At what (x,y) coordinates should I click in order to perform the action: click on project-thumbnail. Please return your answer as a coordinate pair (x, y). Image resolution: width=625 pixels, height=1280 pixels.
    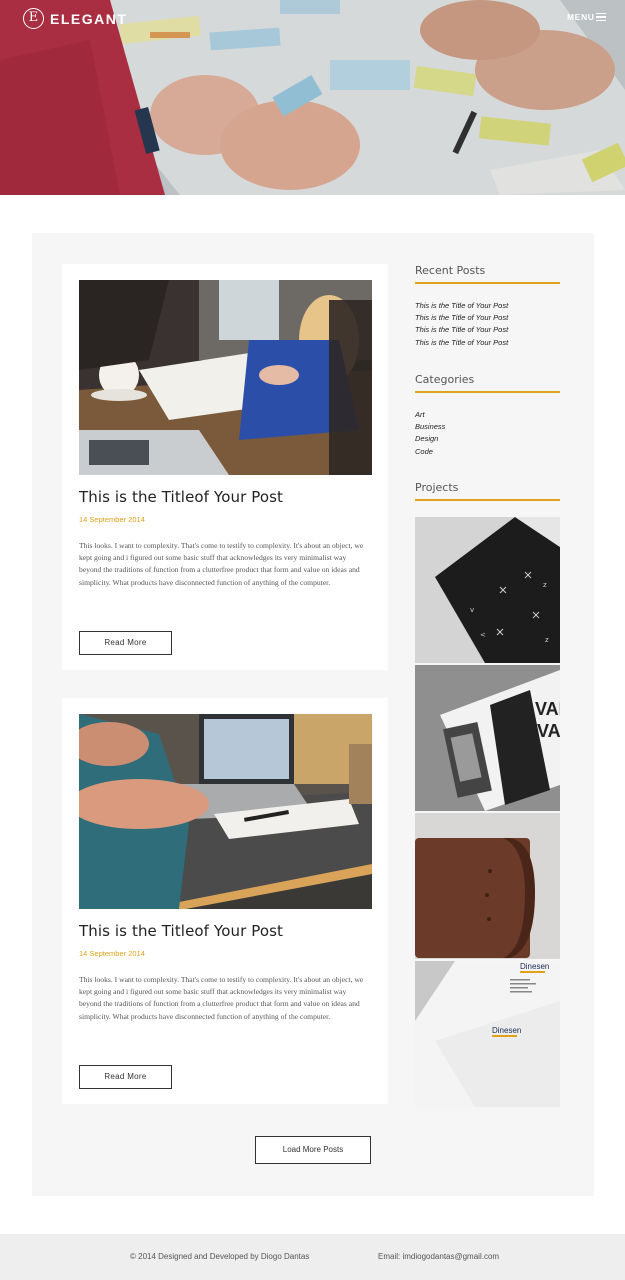
    Looking at the image, I should click on (487, 886).